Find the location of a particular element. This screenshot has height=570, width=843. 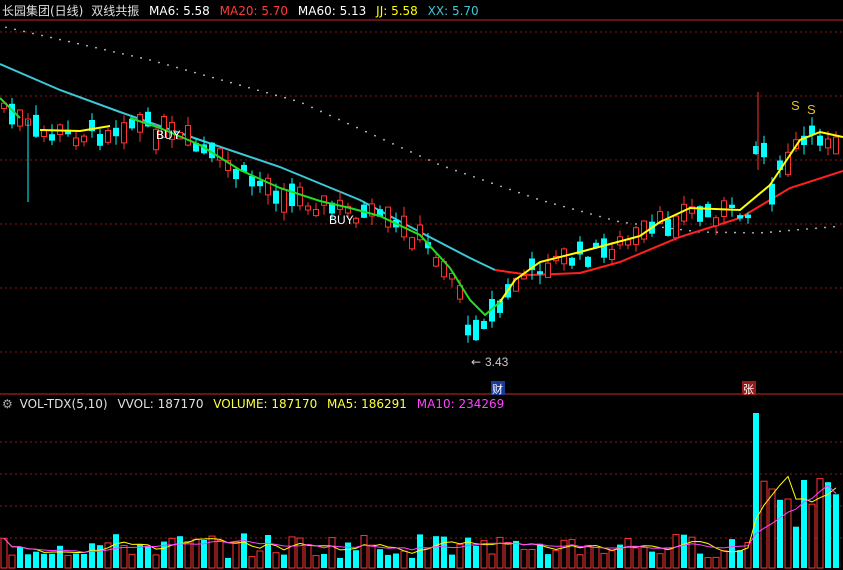

gear-icon: ⚙ is located at coordinates (7, 404).